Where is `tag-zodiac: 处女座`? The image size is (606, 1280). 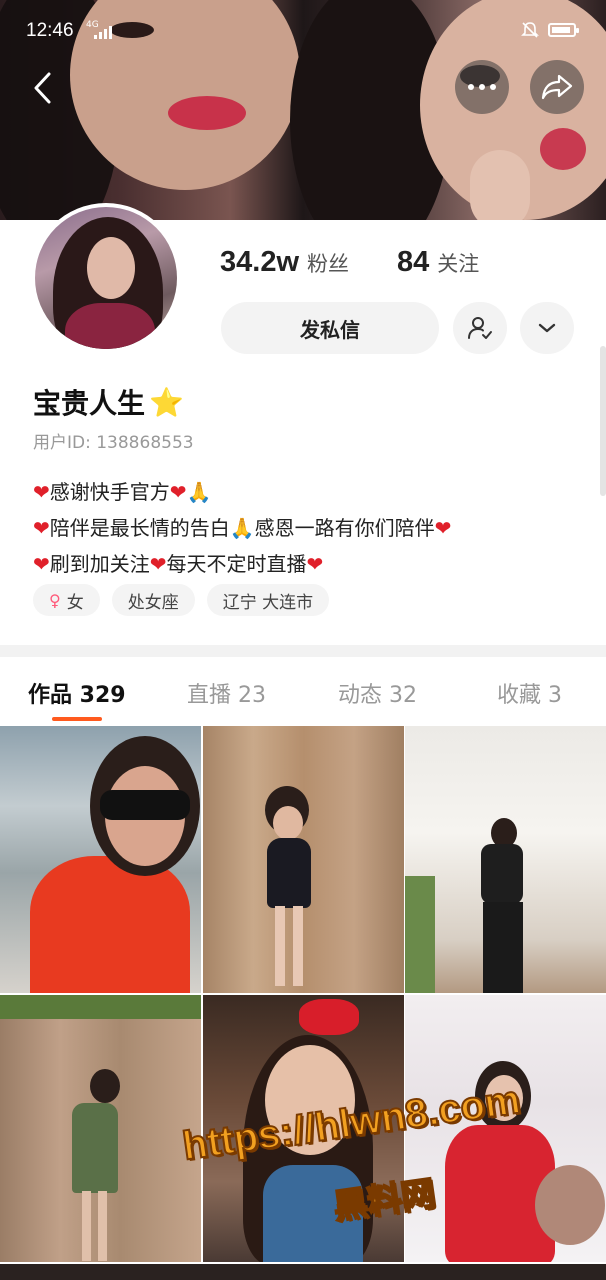 tag-zodiac: 处女座 is located at coordinates (153, 600).